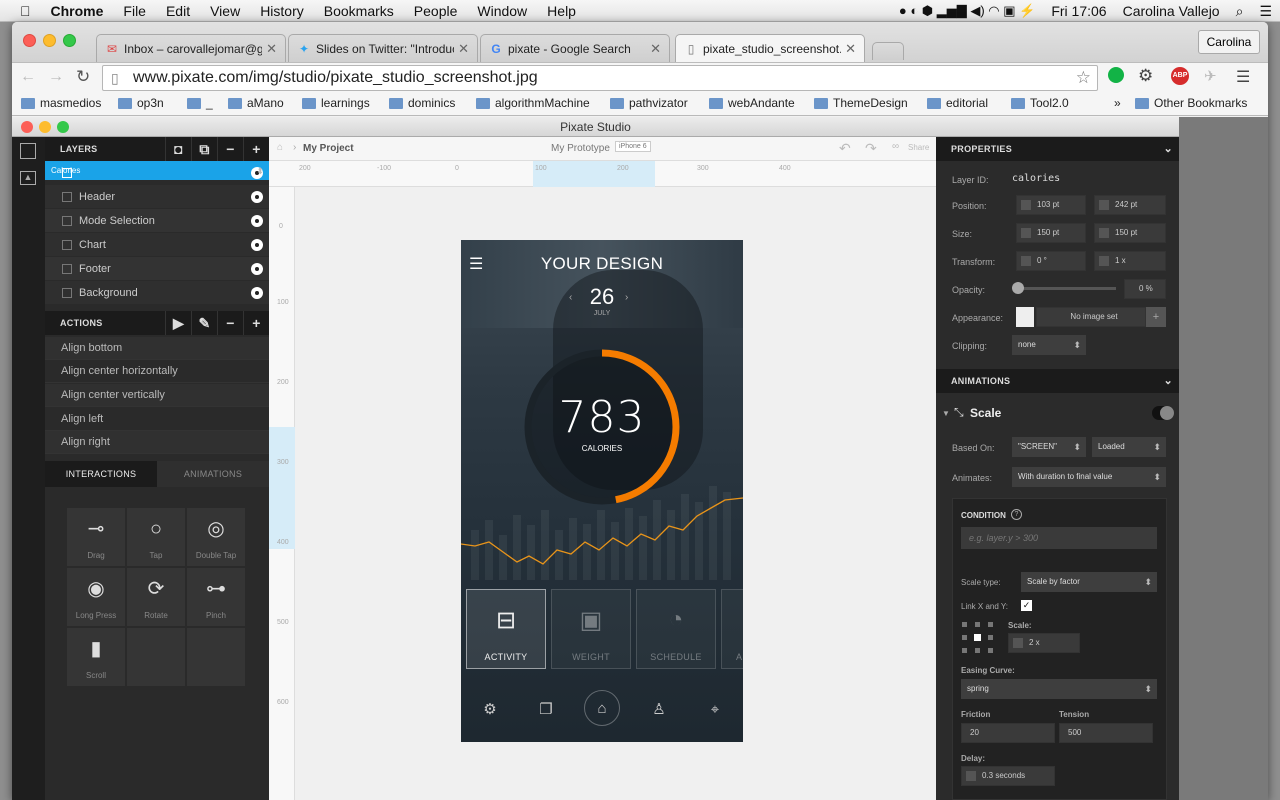 The height and width of the screenshot is (800, 1280). Describe the element at coordinates (141, 103) in the screenshot. I see `bookmark-folder: op3n` at that location.